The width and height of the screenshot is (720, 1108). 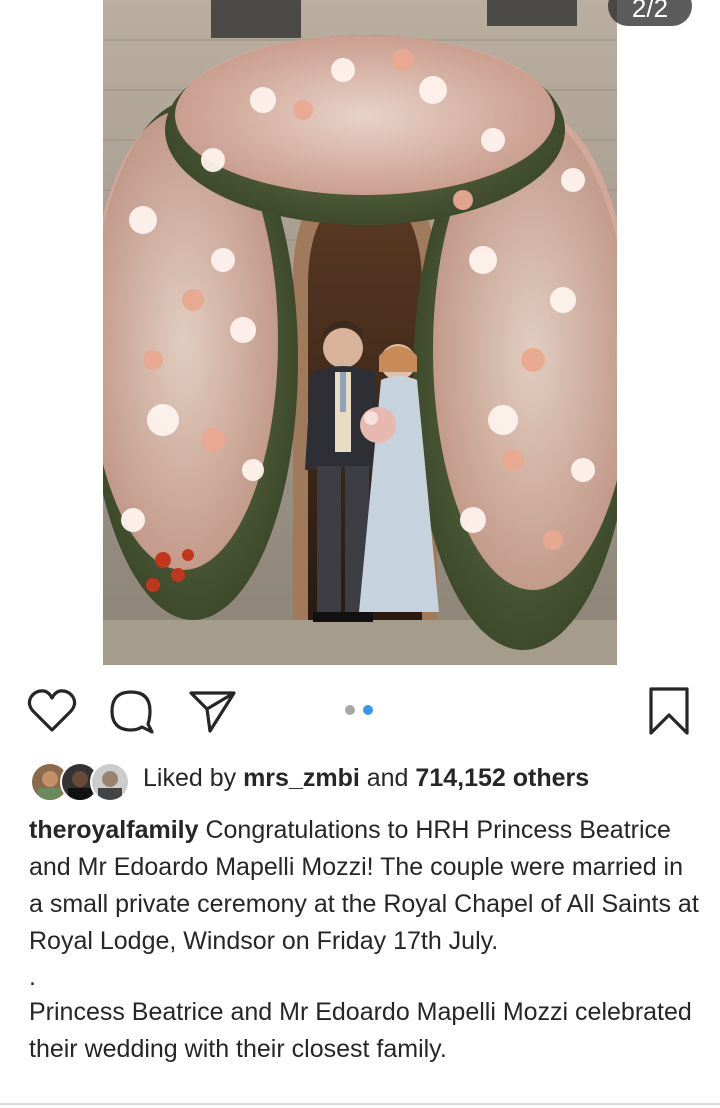 What do you see at coordinates (301, 778) in the screenshot?
I see `liker-username: mrs_zmbi` at bounding box center [301, 778].